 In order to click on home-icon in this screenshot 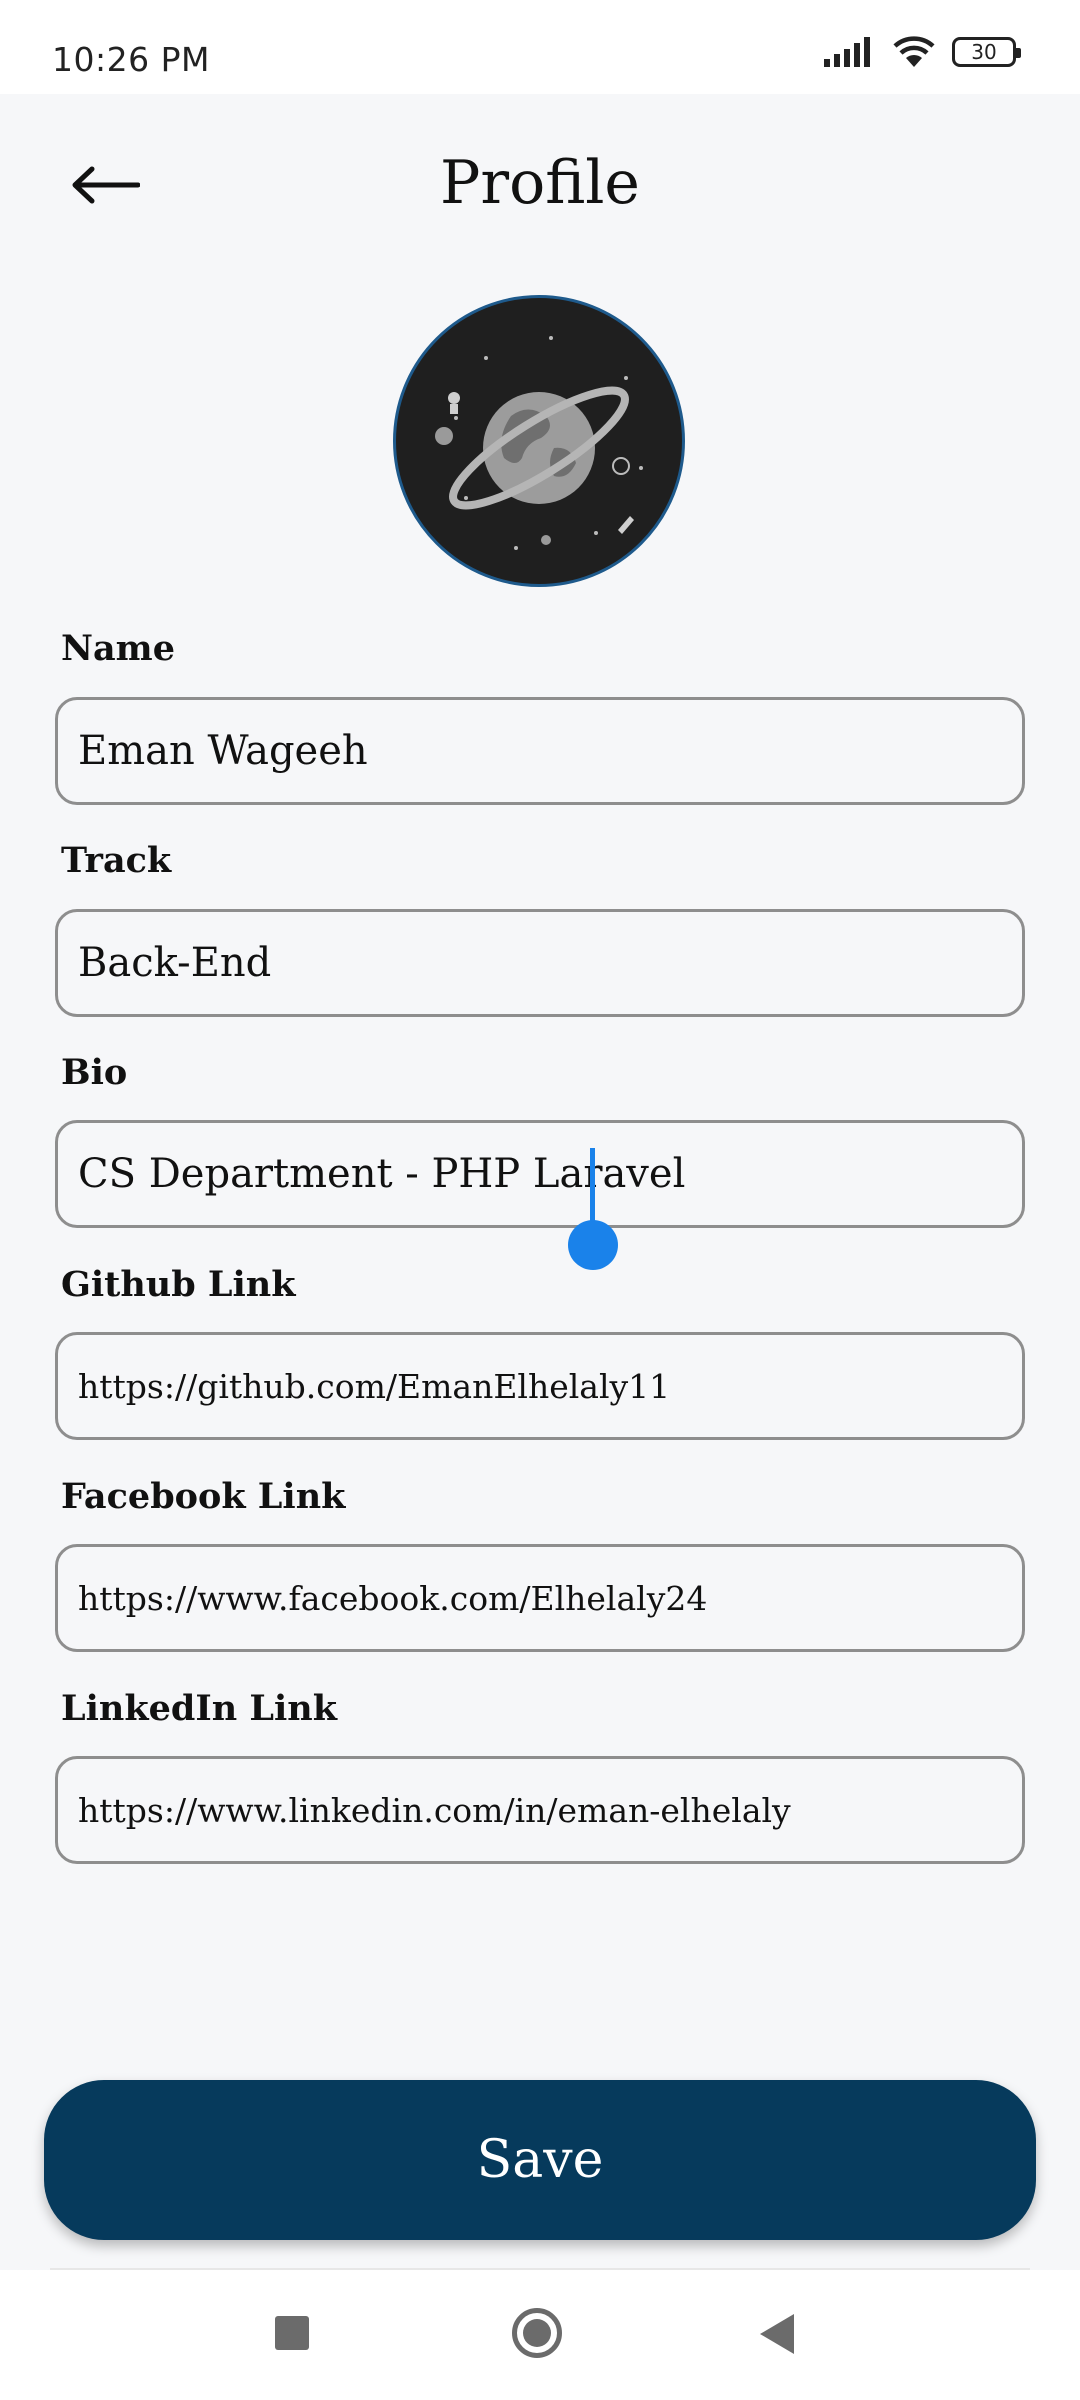, I will do `click(537, 2333)`.